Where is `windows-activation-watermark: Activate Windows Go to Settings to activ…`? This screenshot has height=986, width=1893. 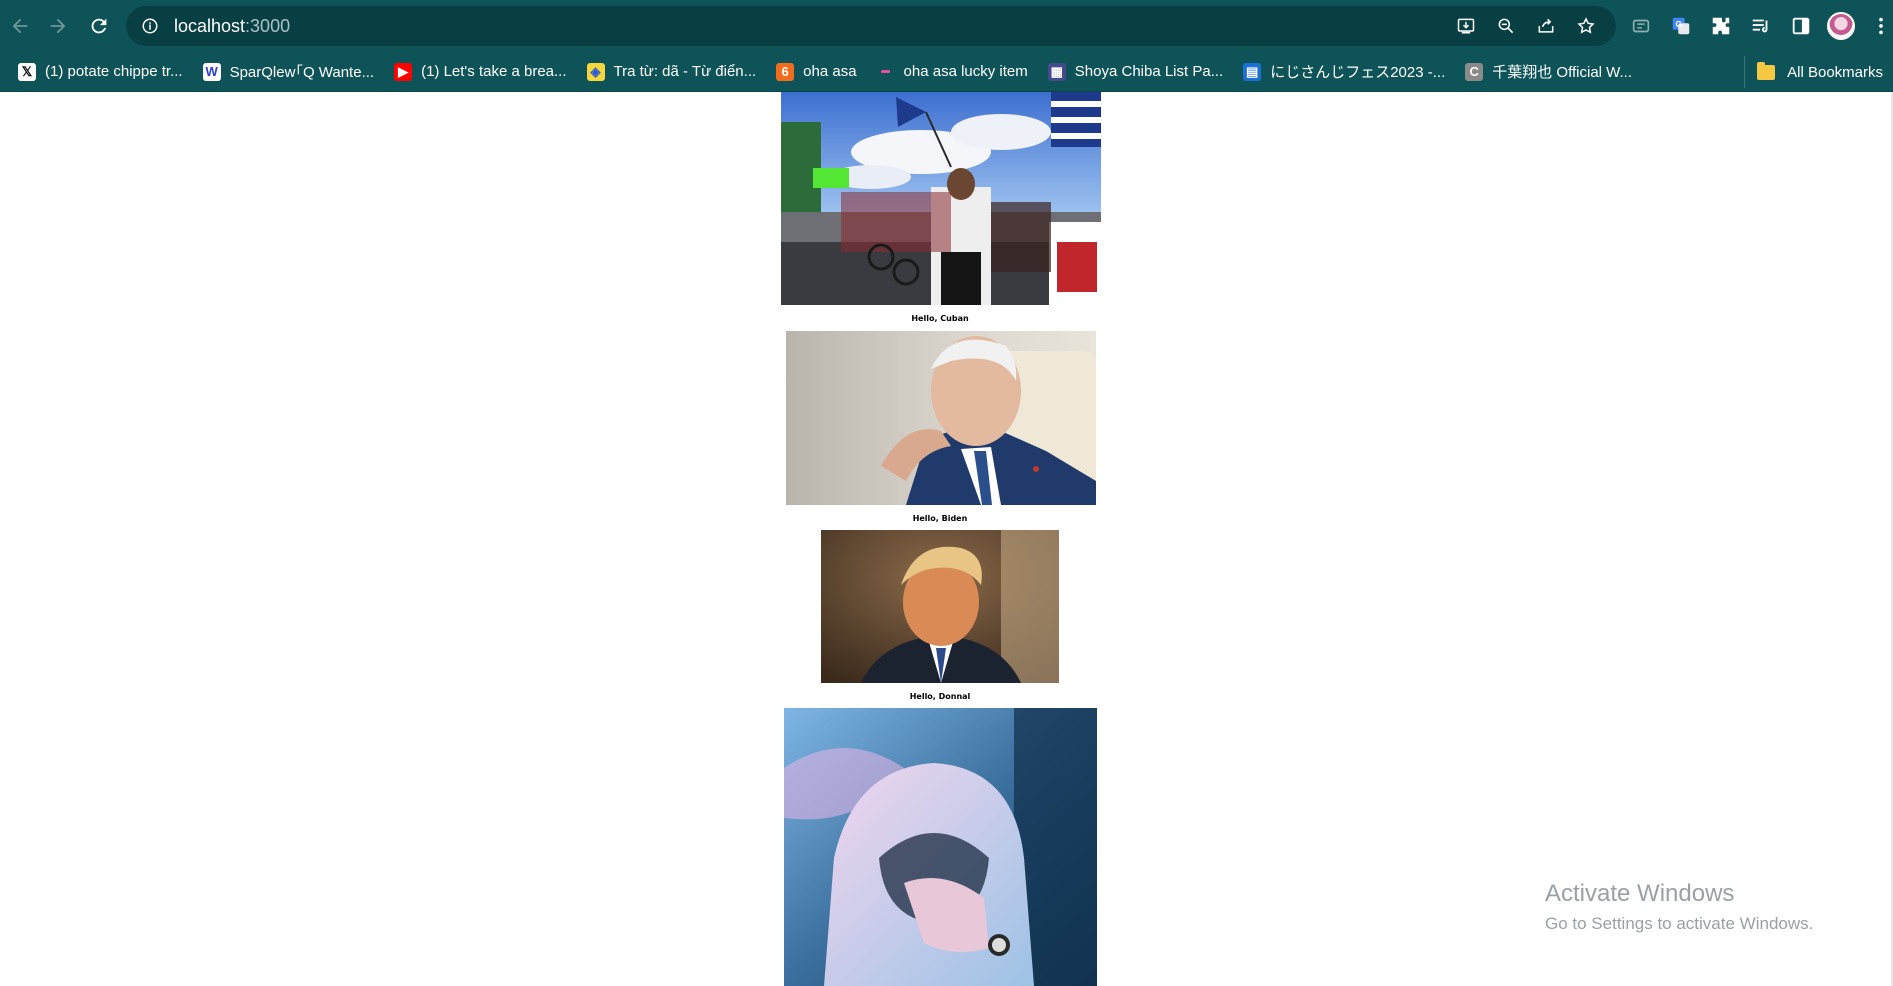
windows-activation-watermark: Activate Windows Go to Settings to activ… is located at coordinates (1679, 907).